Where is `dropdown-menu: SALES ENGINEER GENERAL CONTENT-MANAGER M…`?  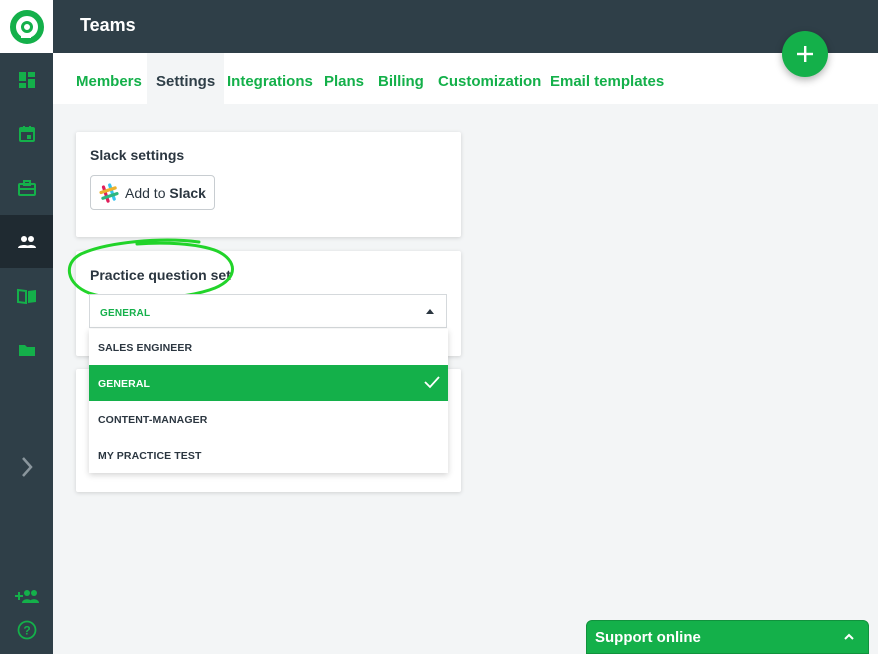 dropdown-menu: SALES ENGINEER GENERAL CONTENT-MANAGER M… is located at coordinates (268, 401).